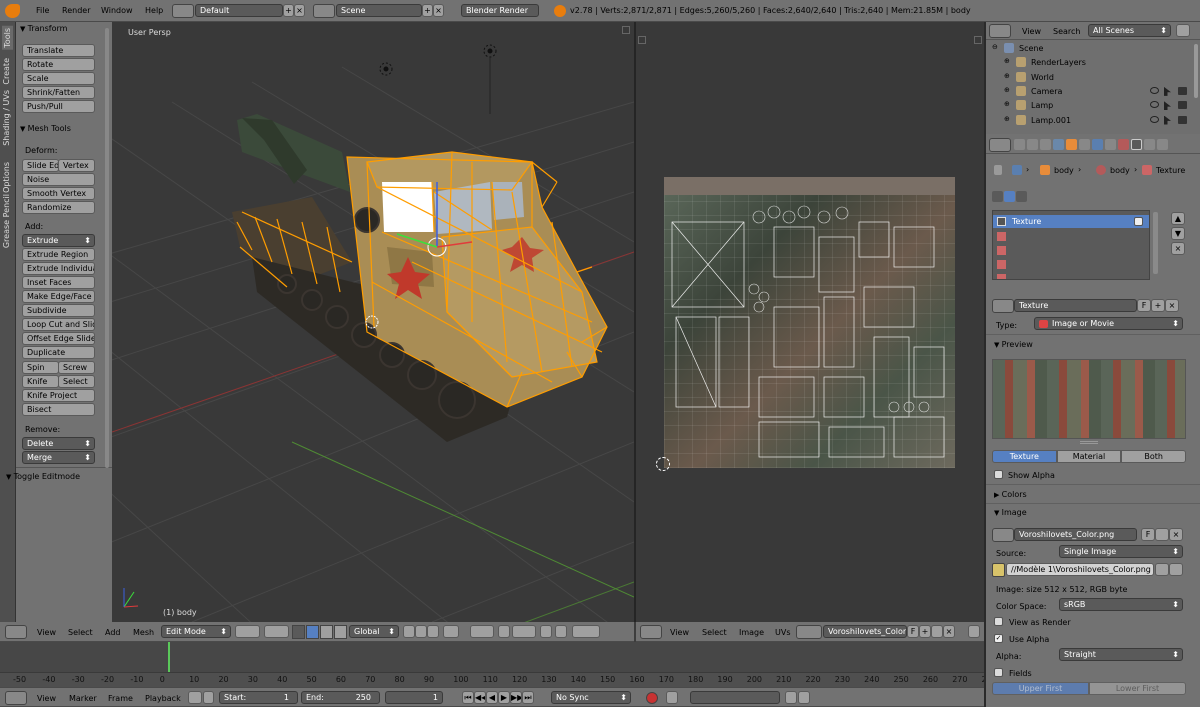 This screenshot has width=1200, height=707. I want to click on outliner-item-label: Scene, so click(1031, 48).